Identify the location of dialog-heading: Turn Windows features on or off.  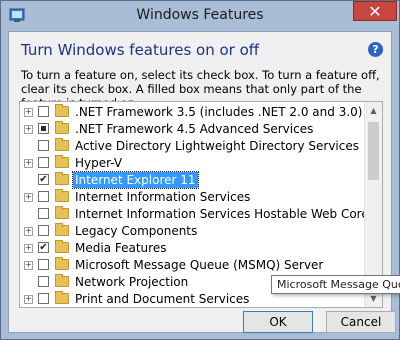
(140, 50).